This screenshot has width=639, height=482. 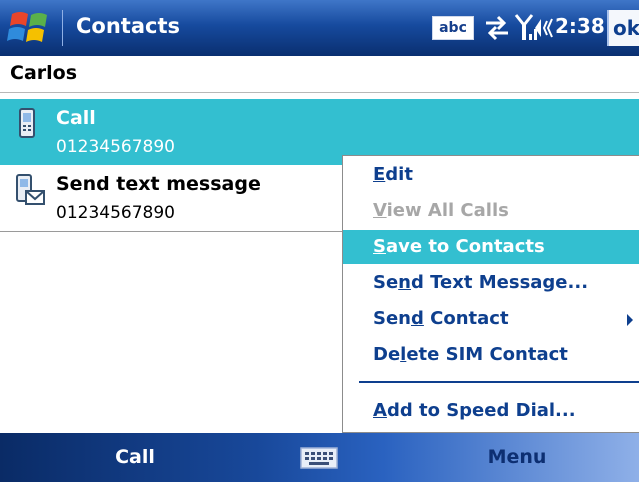 I want to click on menu-item-send-contact: Send Contact, so click(x=491, y=319).